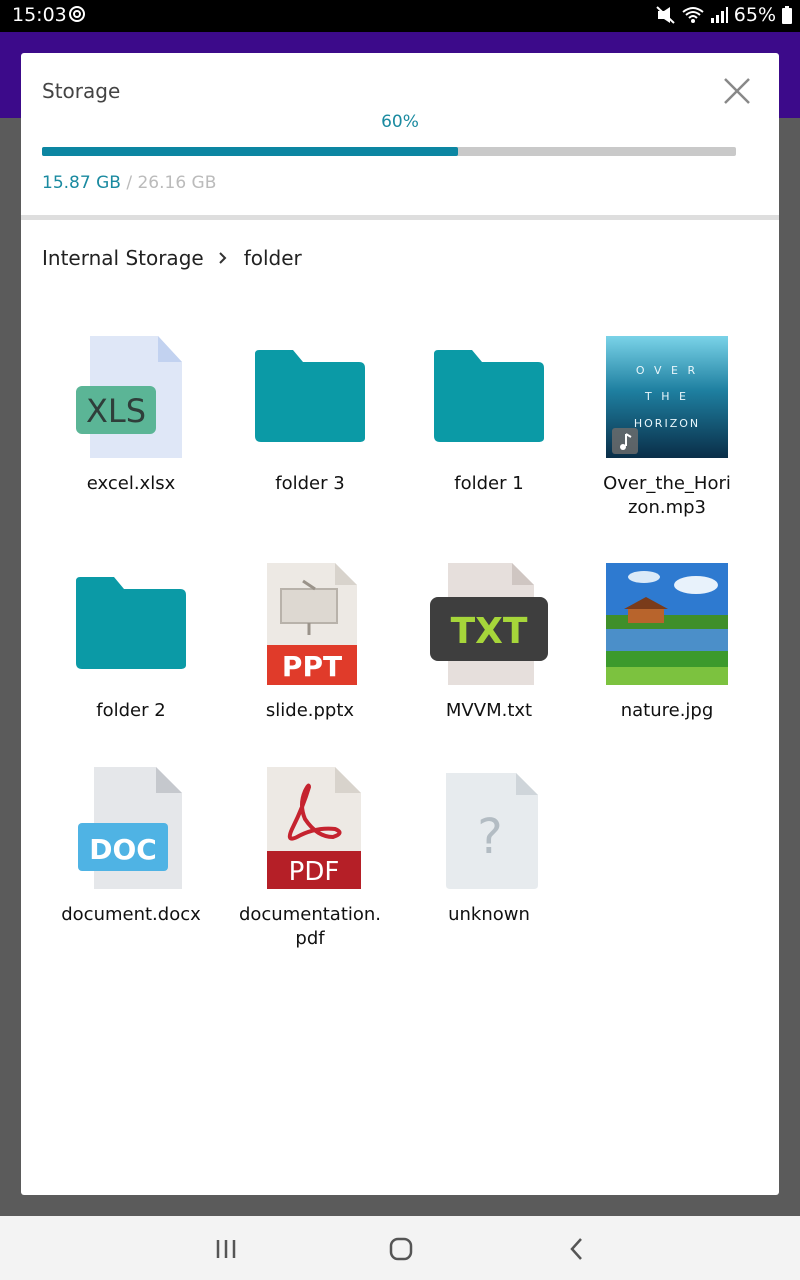 This screenshot has height=1280, width=800. Describe the element at coordinates (226, 1249) in the screenshot. I see `recent-apps-icon` at that location.